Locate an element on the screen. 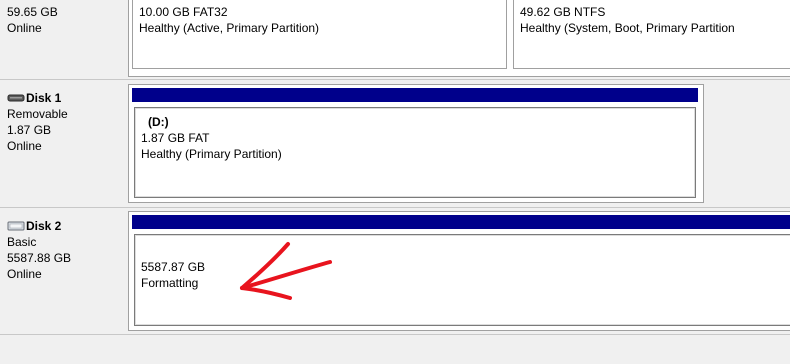 Image resolution: width=790 pixels, height=364 pixels. disk0-partition-2-health: Healthy (System, Boot, Primary Partition is located at coordinates (627, 28).